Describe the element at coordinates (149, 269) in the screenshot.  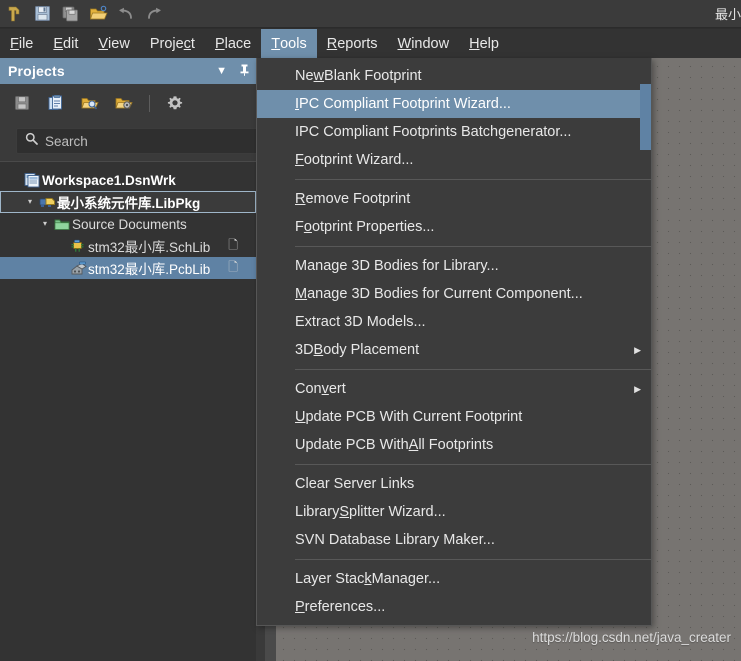
I see `tree-row-label: stm32最小库.PcbLib` at that location.